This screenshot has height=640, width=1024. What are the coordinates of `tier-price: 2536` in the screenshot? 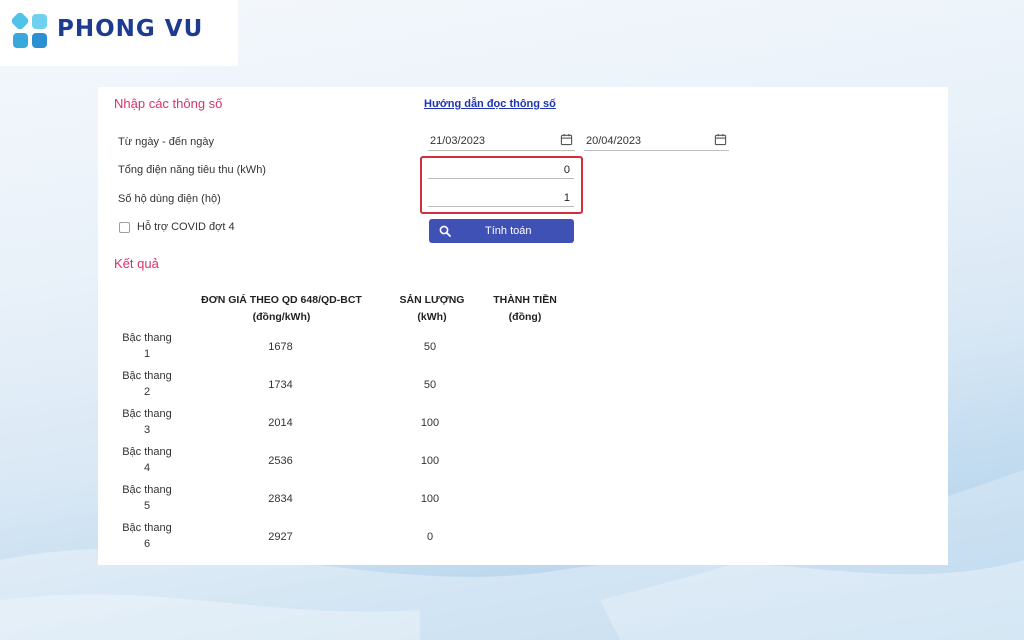 It's located at (280, 461).